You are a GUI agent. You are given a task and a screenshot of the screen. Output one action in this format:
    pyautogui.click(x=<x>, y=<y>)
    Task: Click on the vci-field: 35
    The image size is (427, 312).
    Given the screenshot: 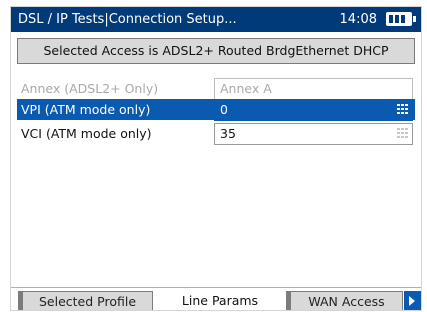 What is the action you would take?
    pyautogui.click(x=313, y=134)
    